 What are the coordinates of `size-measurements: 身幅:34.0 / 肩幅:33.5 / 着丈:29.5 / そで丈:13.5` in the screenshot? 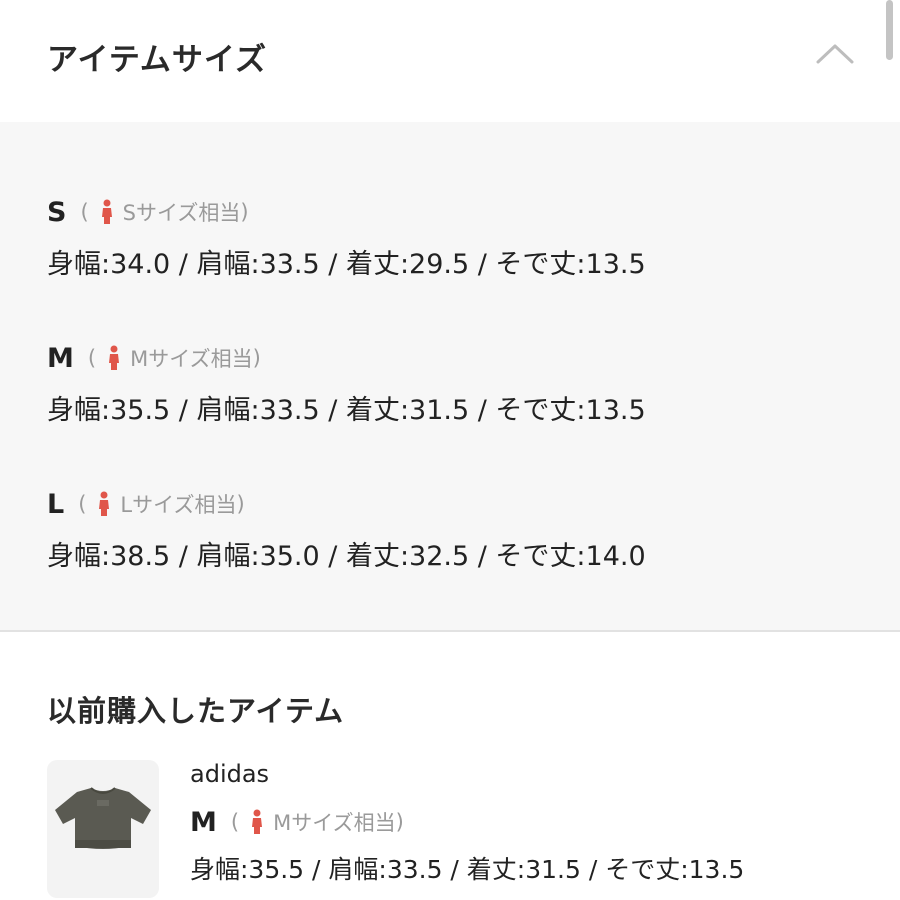 It's located at (346, 264).